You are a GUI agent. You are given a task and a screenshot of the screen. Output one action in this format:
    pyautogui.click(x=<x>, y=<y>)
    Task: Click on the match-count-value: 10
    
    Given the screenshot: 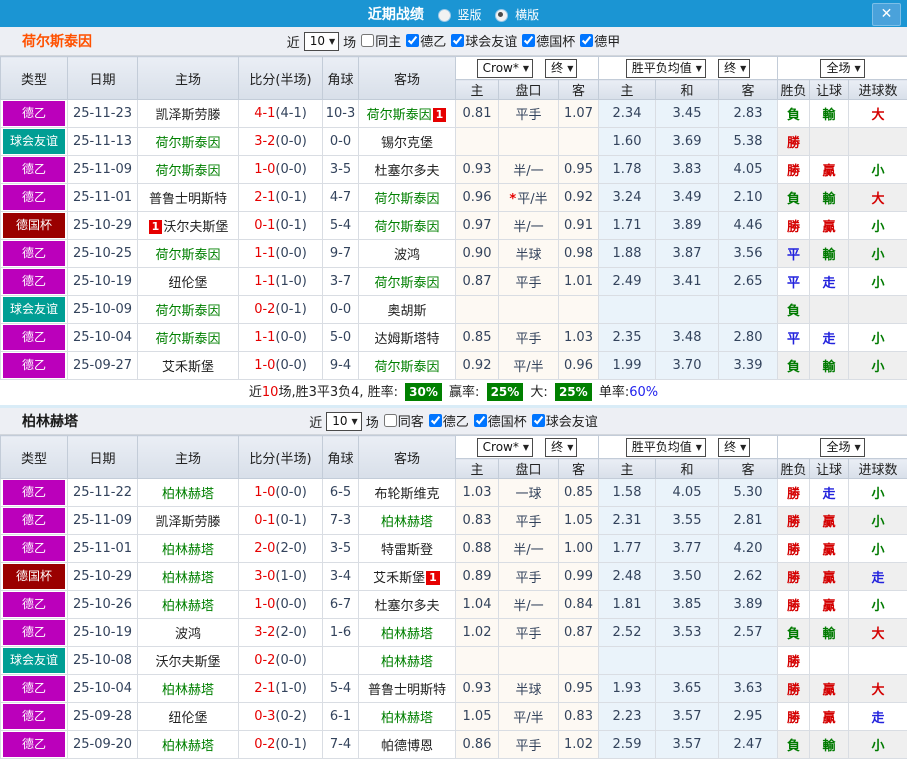 What is the action you would take?
    pyautogui.click(x=339, y=421)
    